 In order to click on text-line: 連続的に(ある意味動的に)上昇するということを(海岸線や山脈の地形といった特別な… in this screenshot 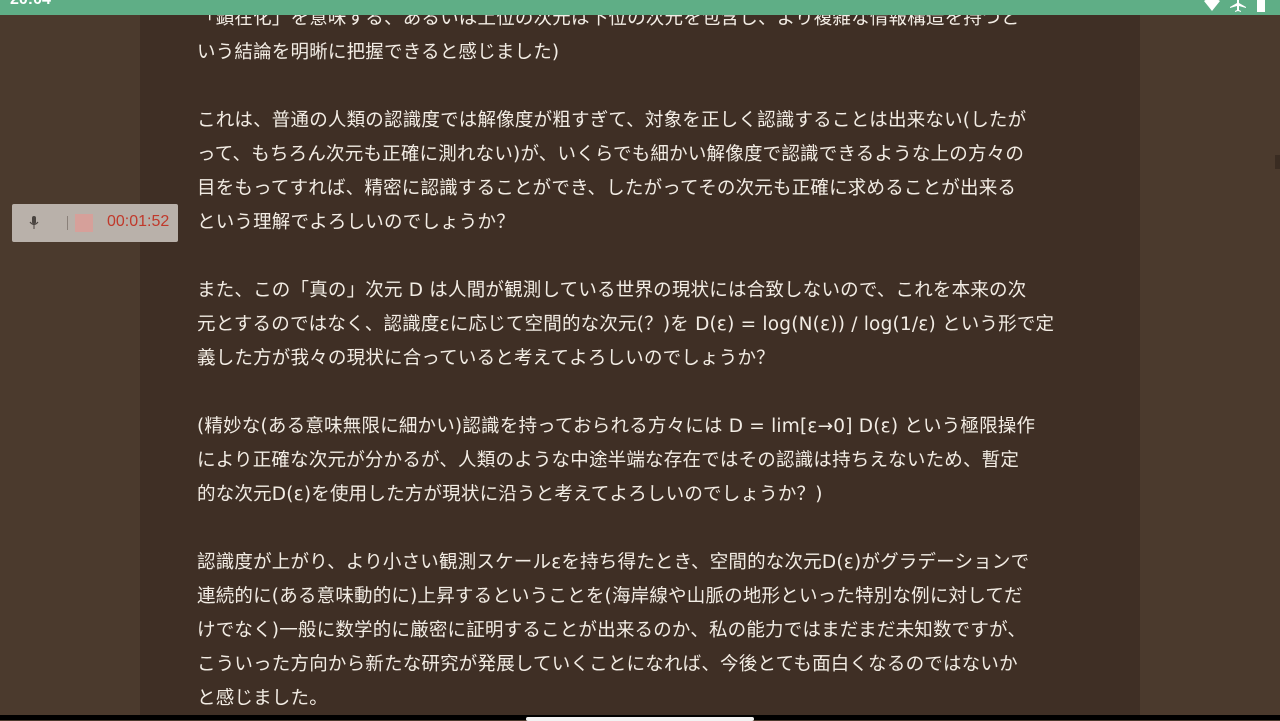, I will do `click(610, 596)`.